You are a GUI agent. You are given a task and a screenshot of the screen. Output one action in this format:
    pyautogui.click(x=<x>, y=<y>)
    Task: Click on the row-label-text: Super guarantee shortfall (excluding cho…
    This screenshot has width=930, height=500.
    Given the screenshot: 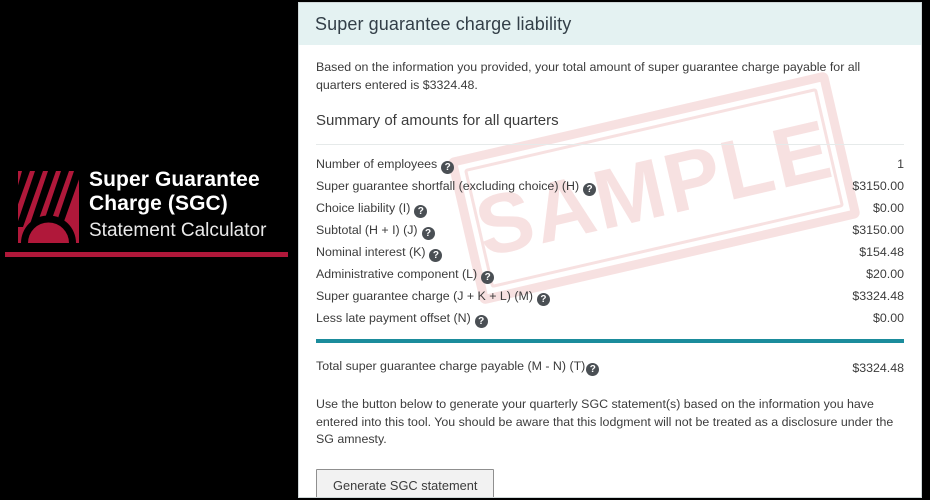 What is the action you would take?
    pyautogui.click(x=448, y=186)
    